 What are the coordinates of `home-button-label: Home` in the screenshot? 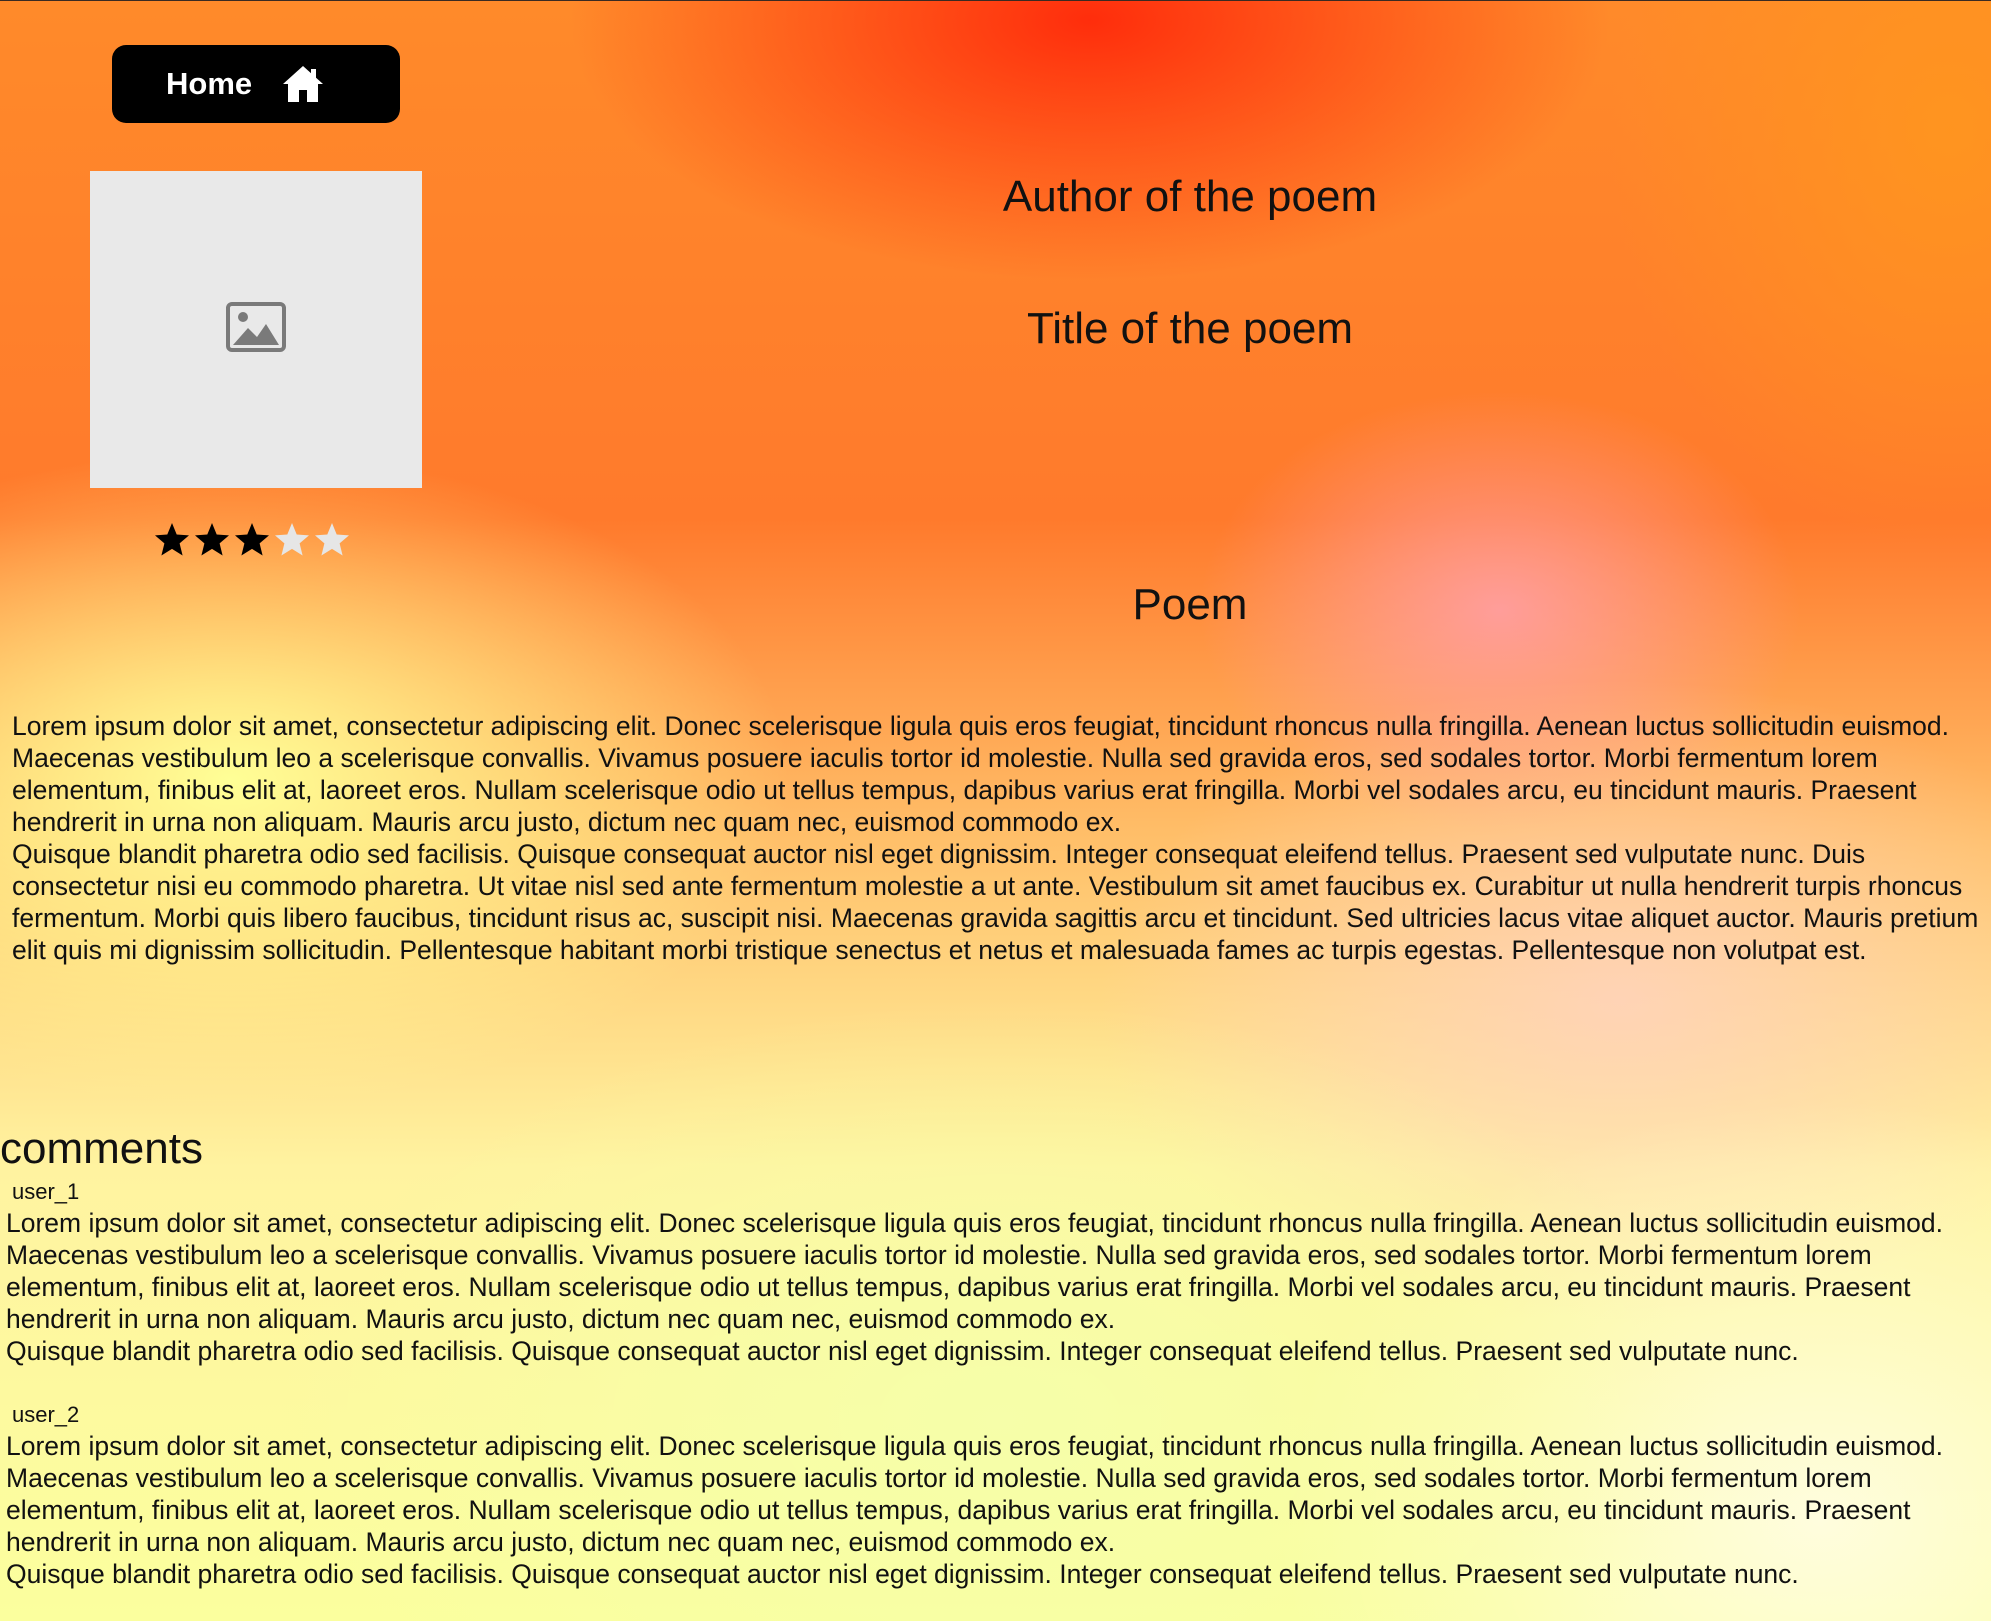 It's located at (209, 83).